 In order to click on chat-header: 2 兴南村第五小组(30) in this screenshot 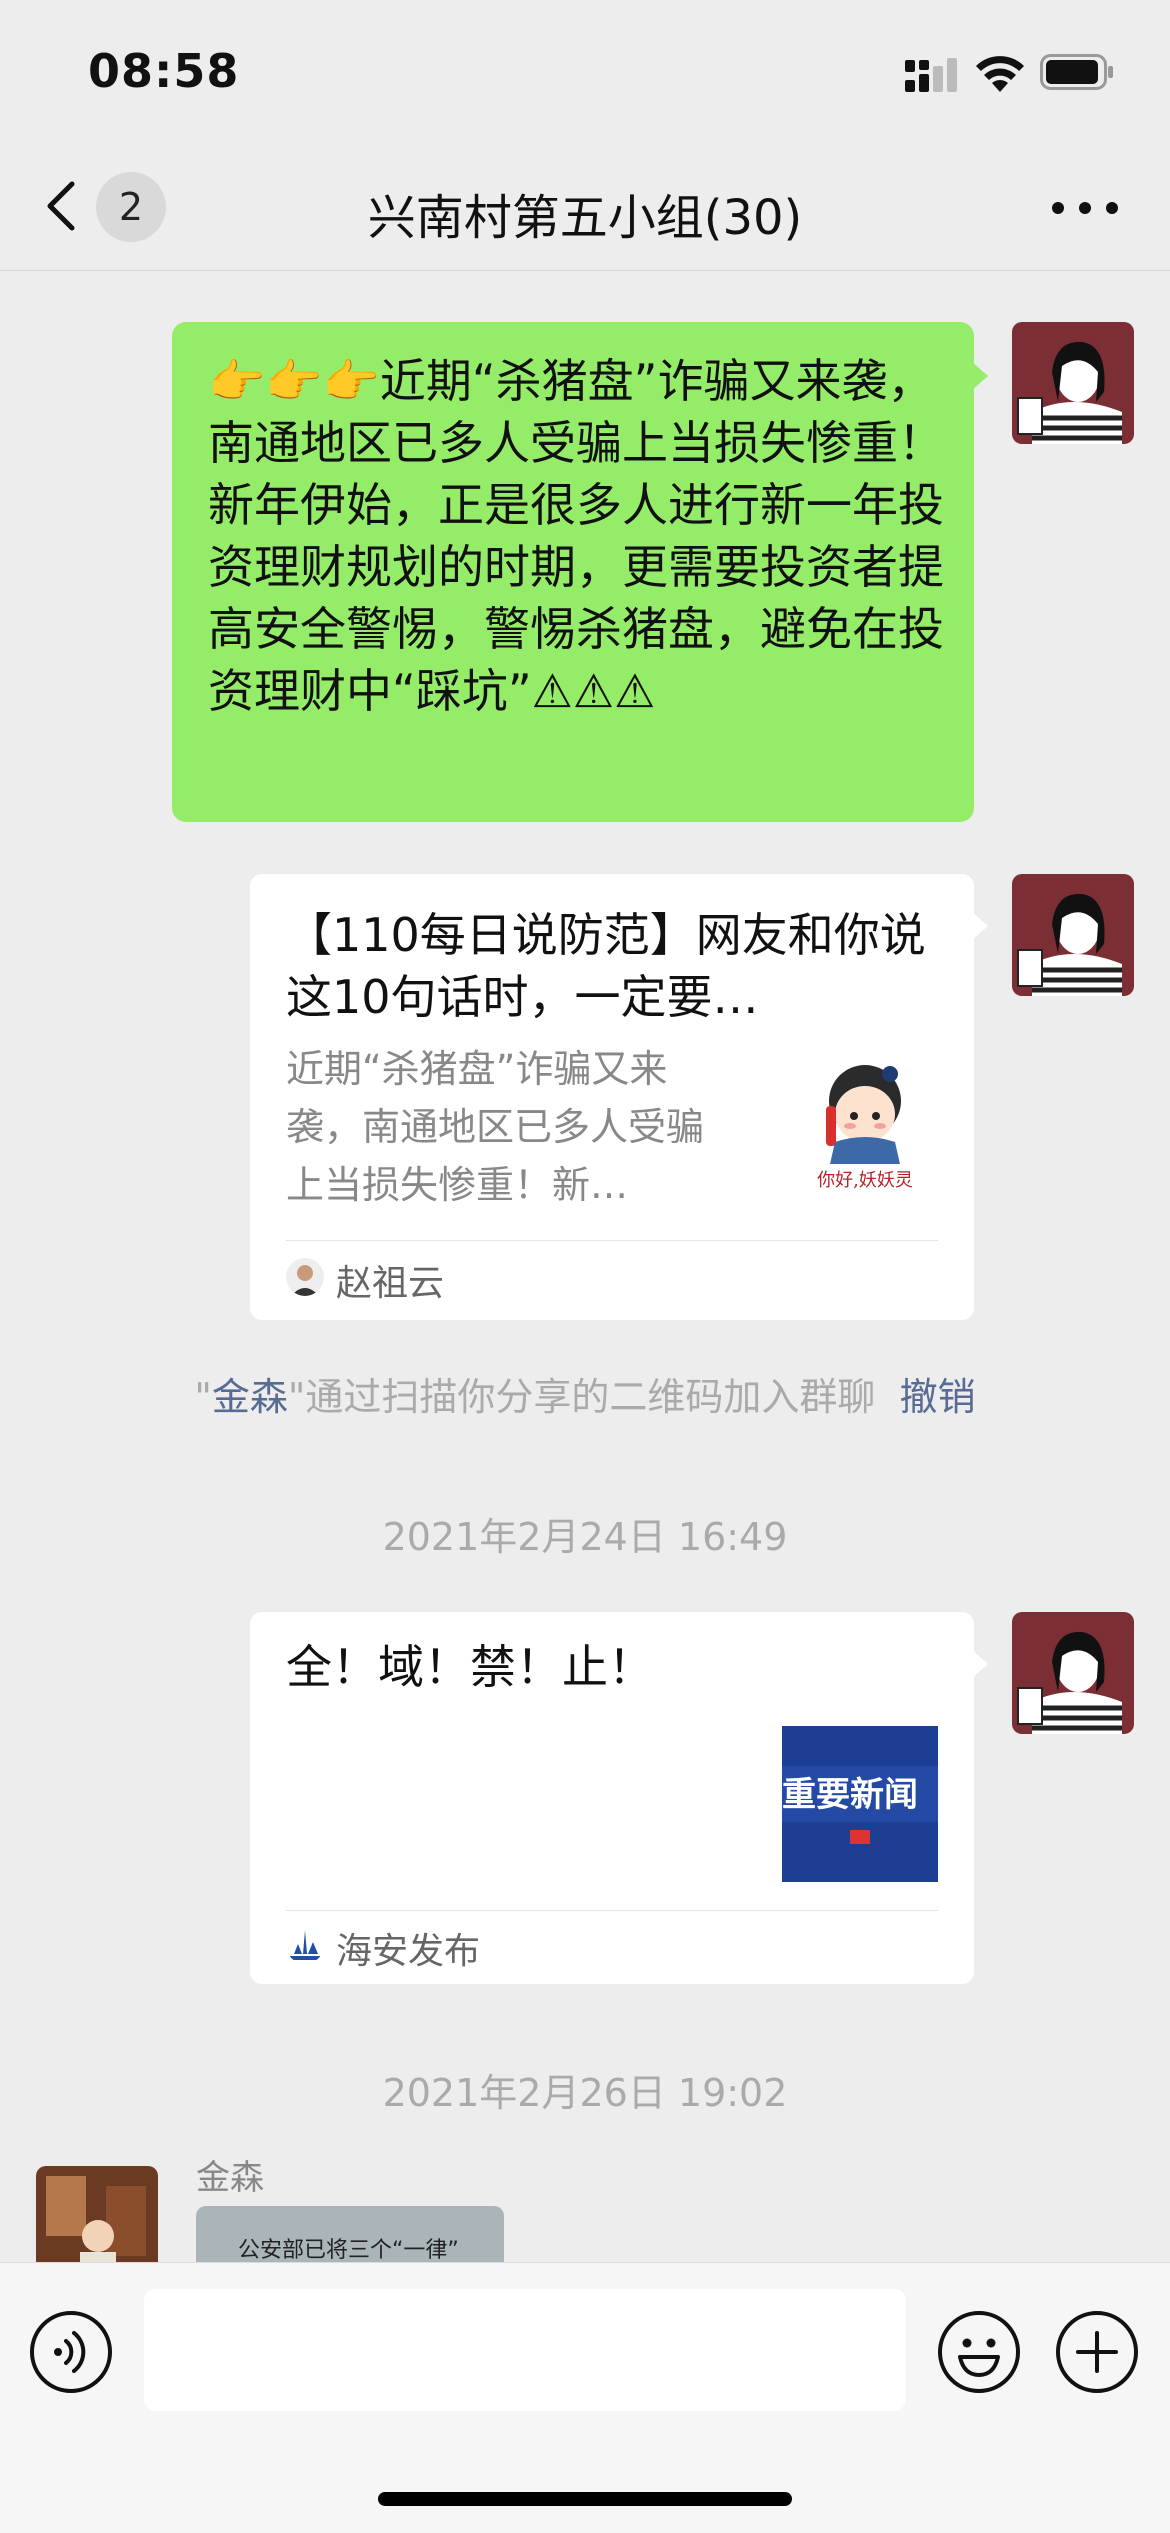, I will do `click(585, 210)`.